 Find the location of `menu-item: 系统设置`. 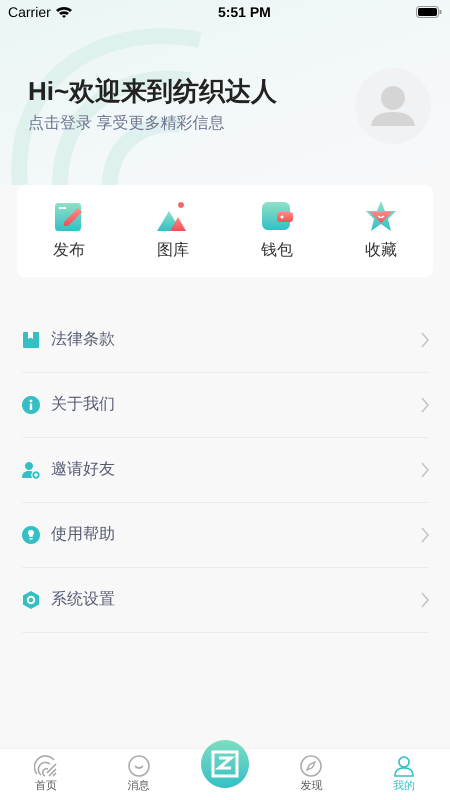

menu-item: 系统设置 is located at coordinates (225, 600).